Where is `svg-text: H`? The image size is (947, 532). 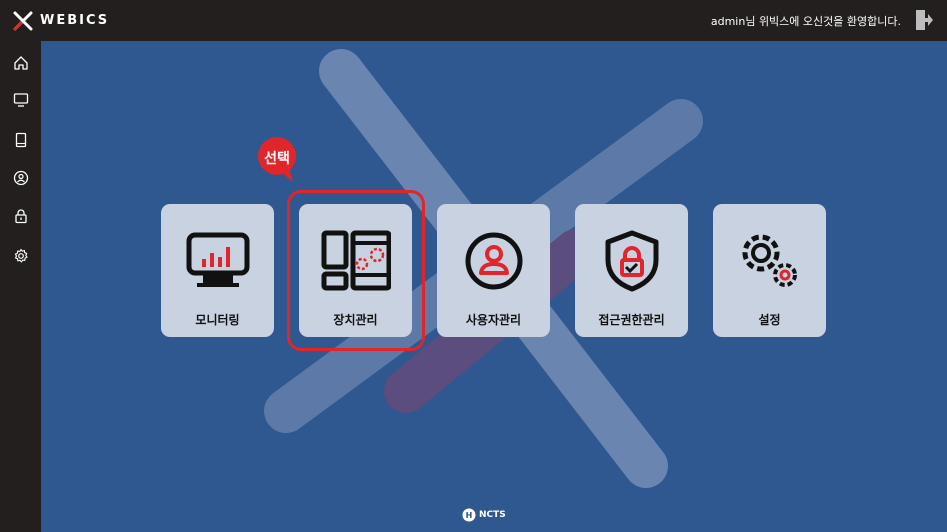
svg-text: H is located at coordinates (469, 515).